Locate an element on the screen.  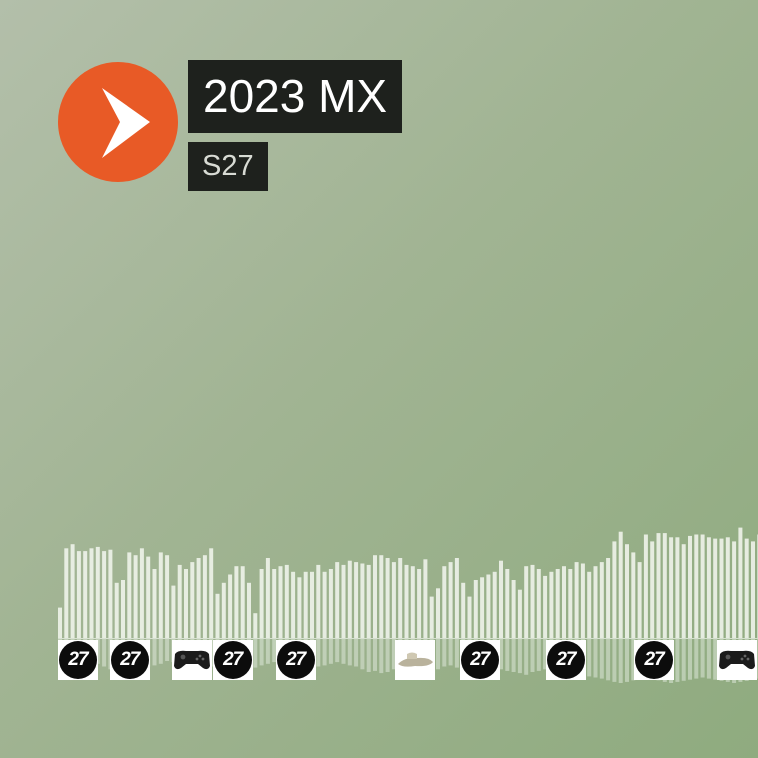
track-artist: S27 is located at coordinates (228, 166).